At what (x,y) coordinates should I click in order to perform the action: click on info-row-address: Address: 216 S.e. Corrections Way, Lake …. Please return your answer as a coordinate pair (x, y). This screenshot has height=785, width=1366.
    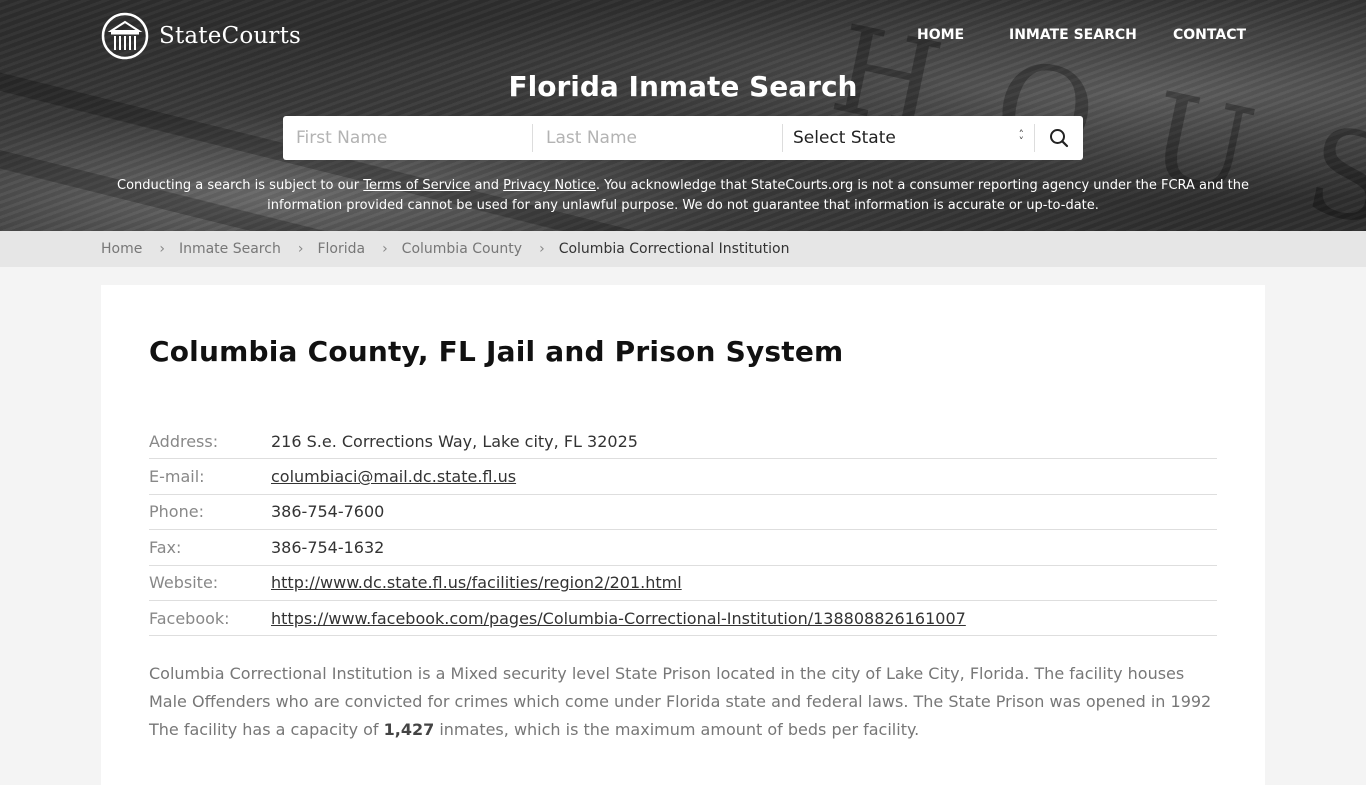
    Looking at the image, I should click on (683, 442).